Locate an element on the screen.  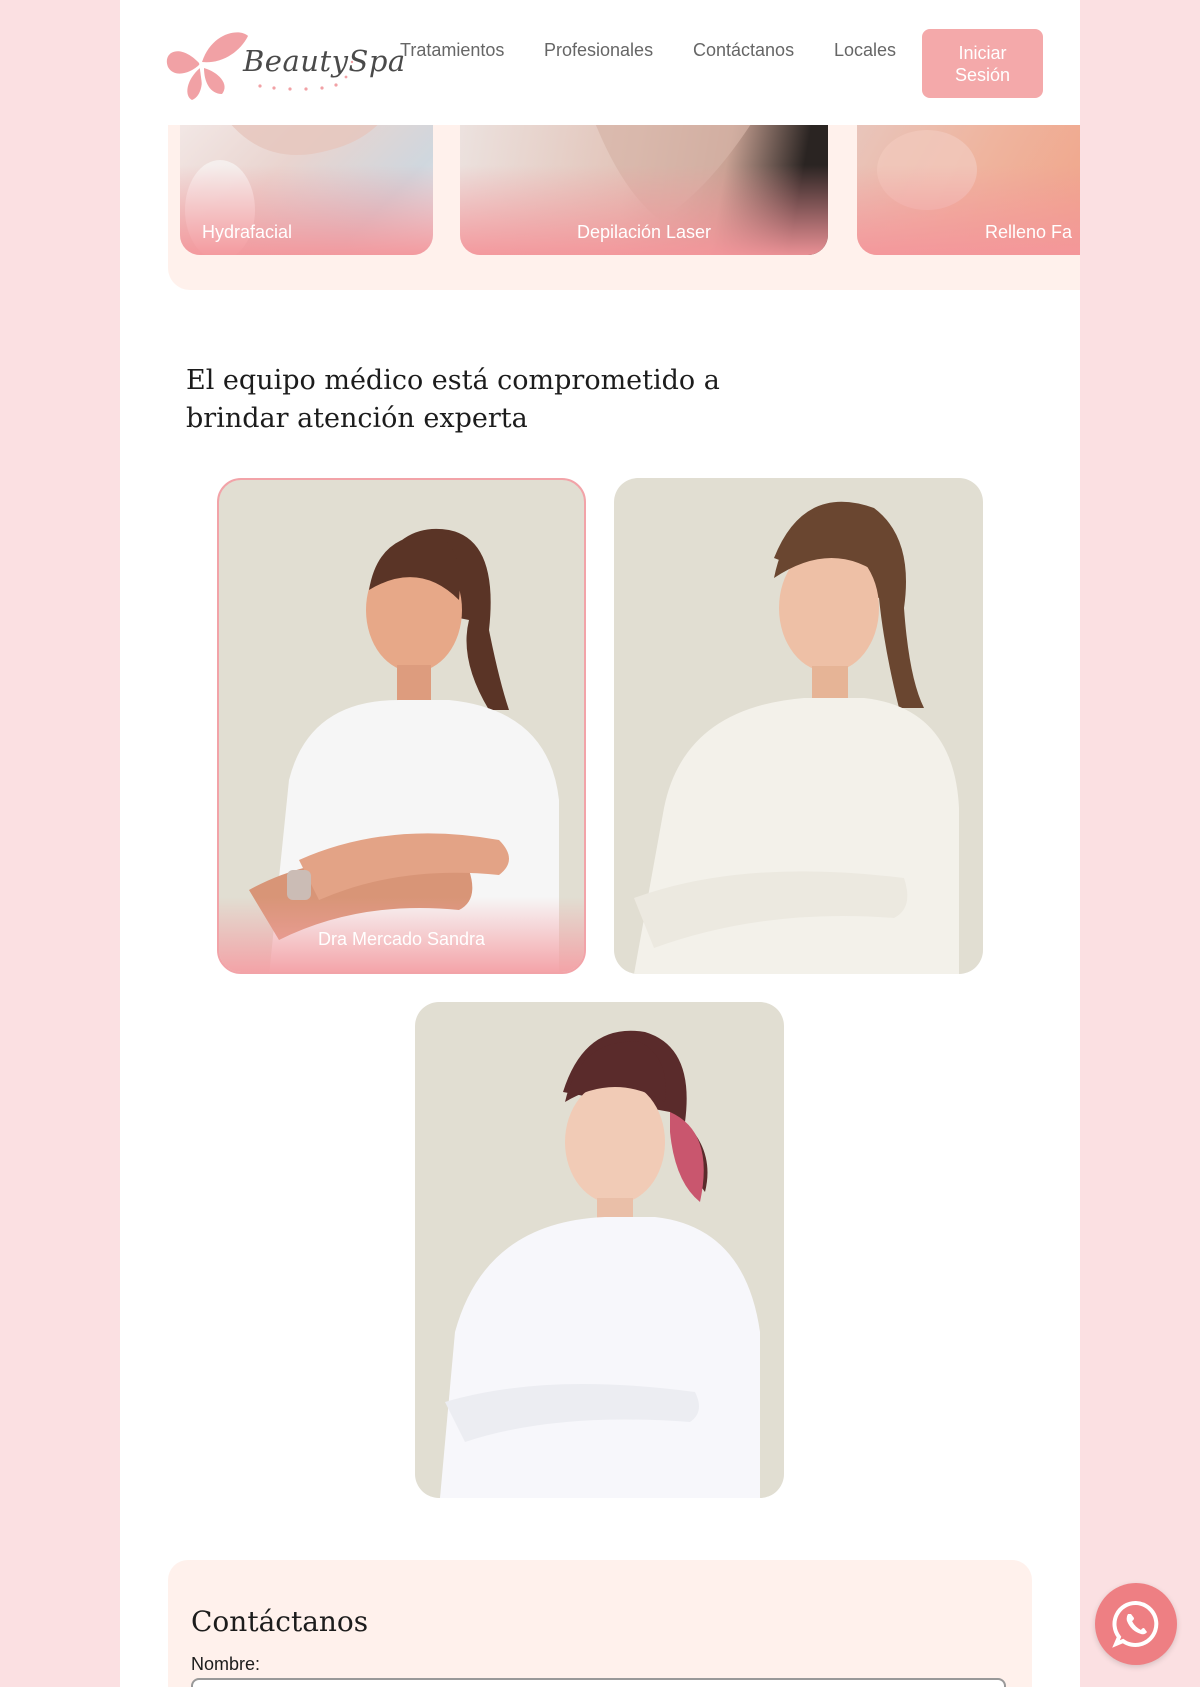
nav-tratamientos: Tratamientos is located at coordinates (452, 50).